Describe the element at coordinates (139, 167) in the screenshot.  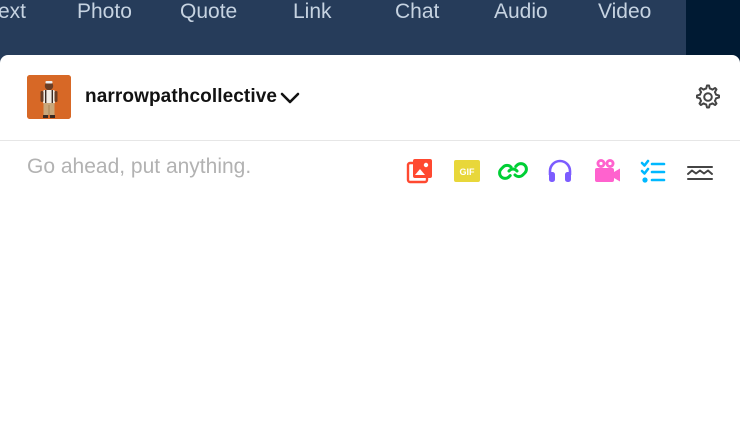
I see `post-text-input: Go ahead, put anything.` at that location.